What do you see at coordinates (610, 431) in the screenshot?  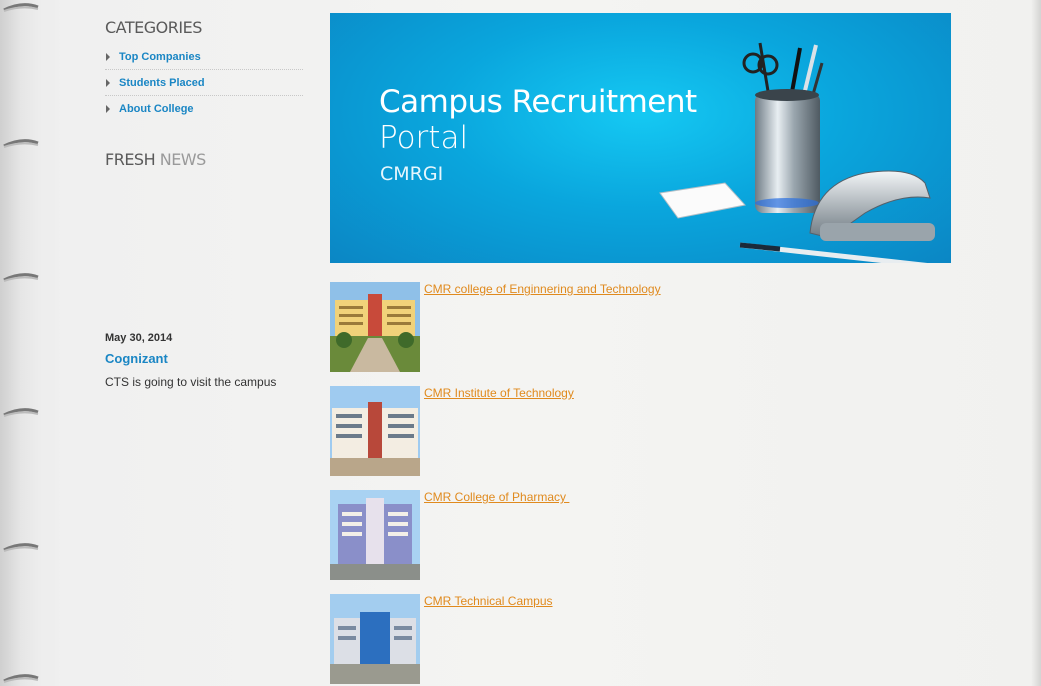 I see `college-item: CMR Institute of Technology` at bounding box center [610, 431].